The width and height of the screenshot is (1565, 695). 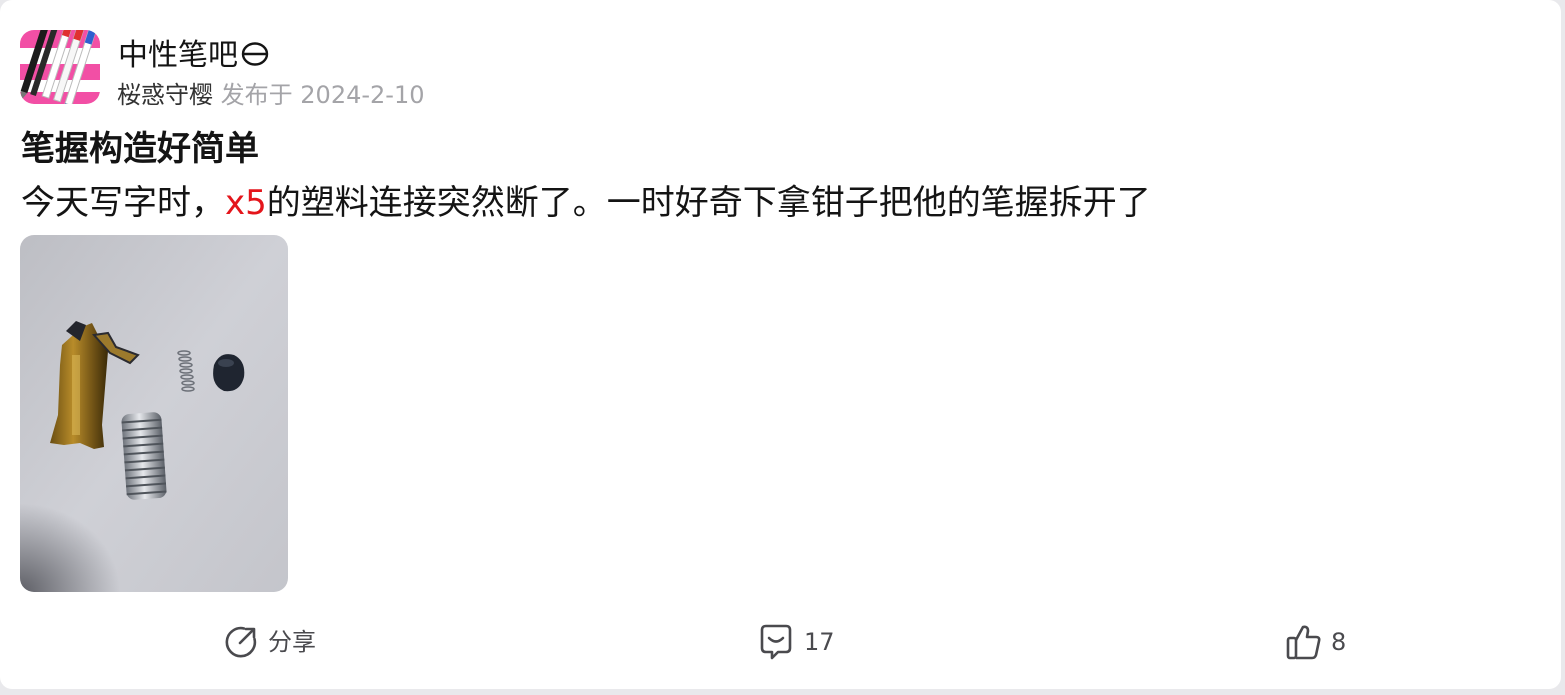 I want to click on pens-avatar-image, so click(x=60, y=67).